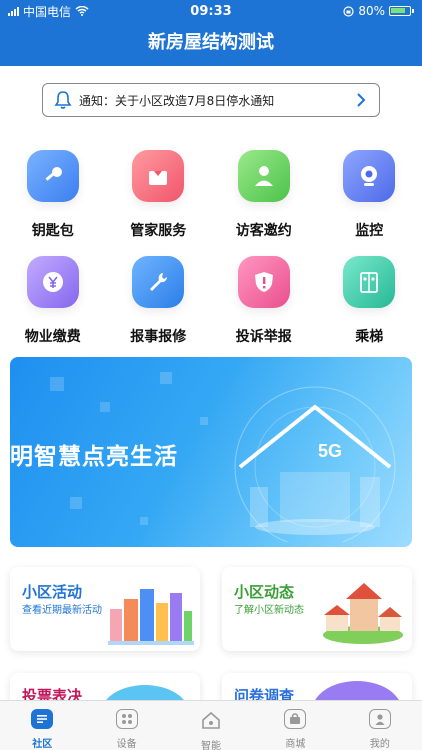 This screenshot has height=750, width=422. Describe the element at coordinates (53, 309) in the screenshot. I see `grid-item-property-fee: 物业缴费` at that location.